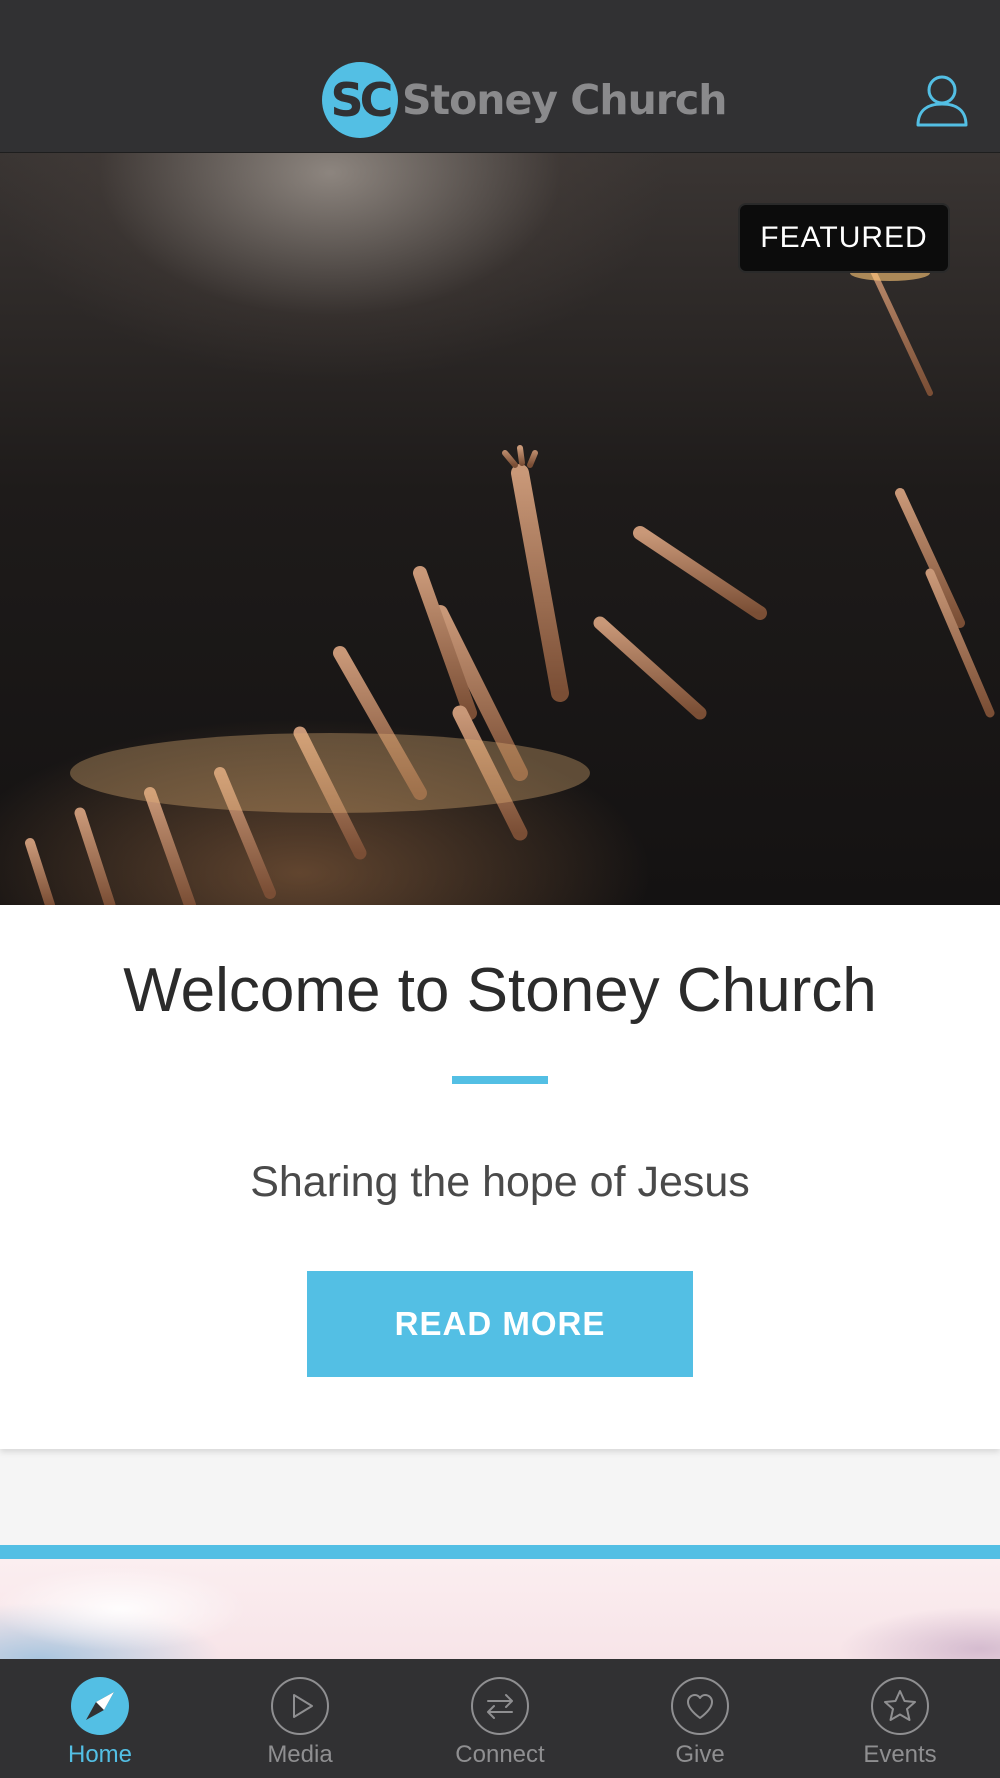  I want to click on read-more-button: READ MORE, so click(500, 1324).